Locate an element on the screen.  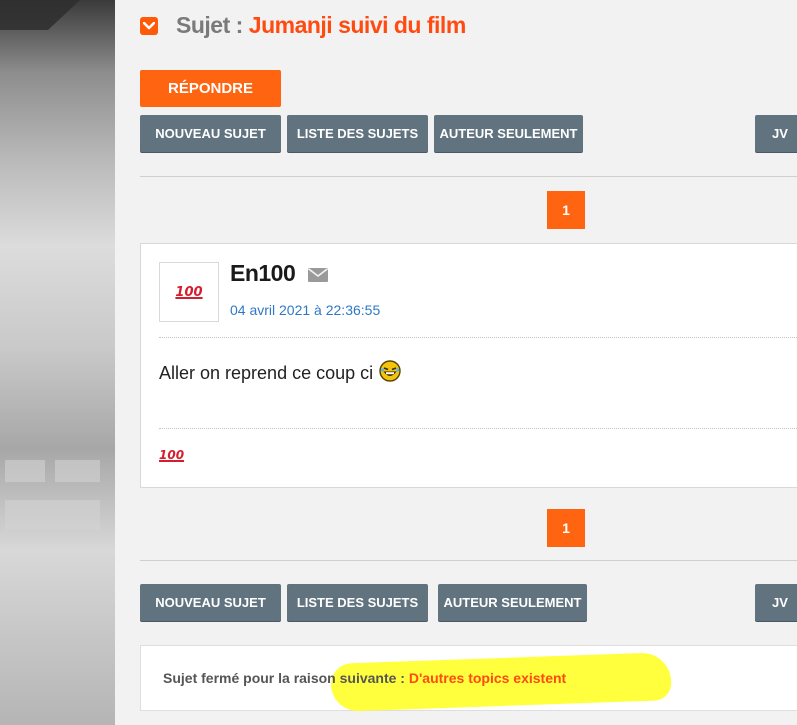
laughing-smiley-icon is located at coordinates (390, 373).